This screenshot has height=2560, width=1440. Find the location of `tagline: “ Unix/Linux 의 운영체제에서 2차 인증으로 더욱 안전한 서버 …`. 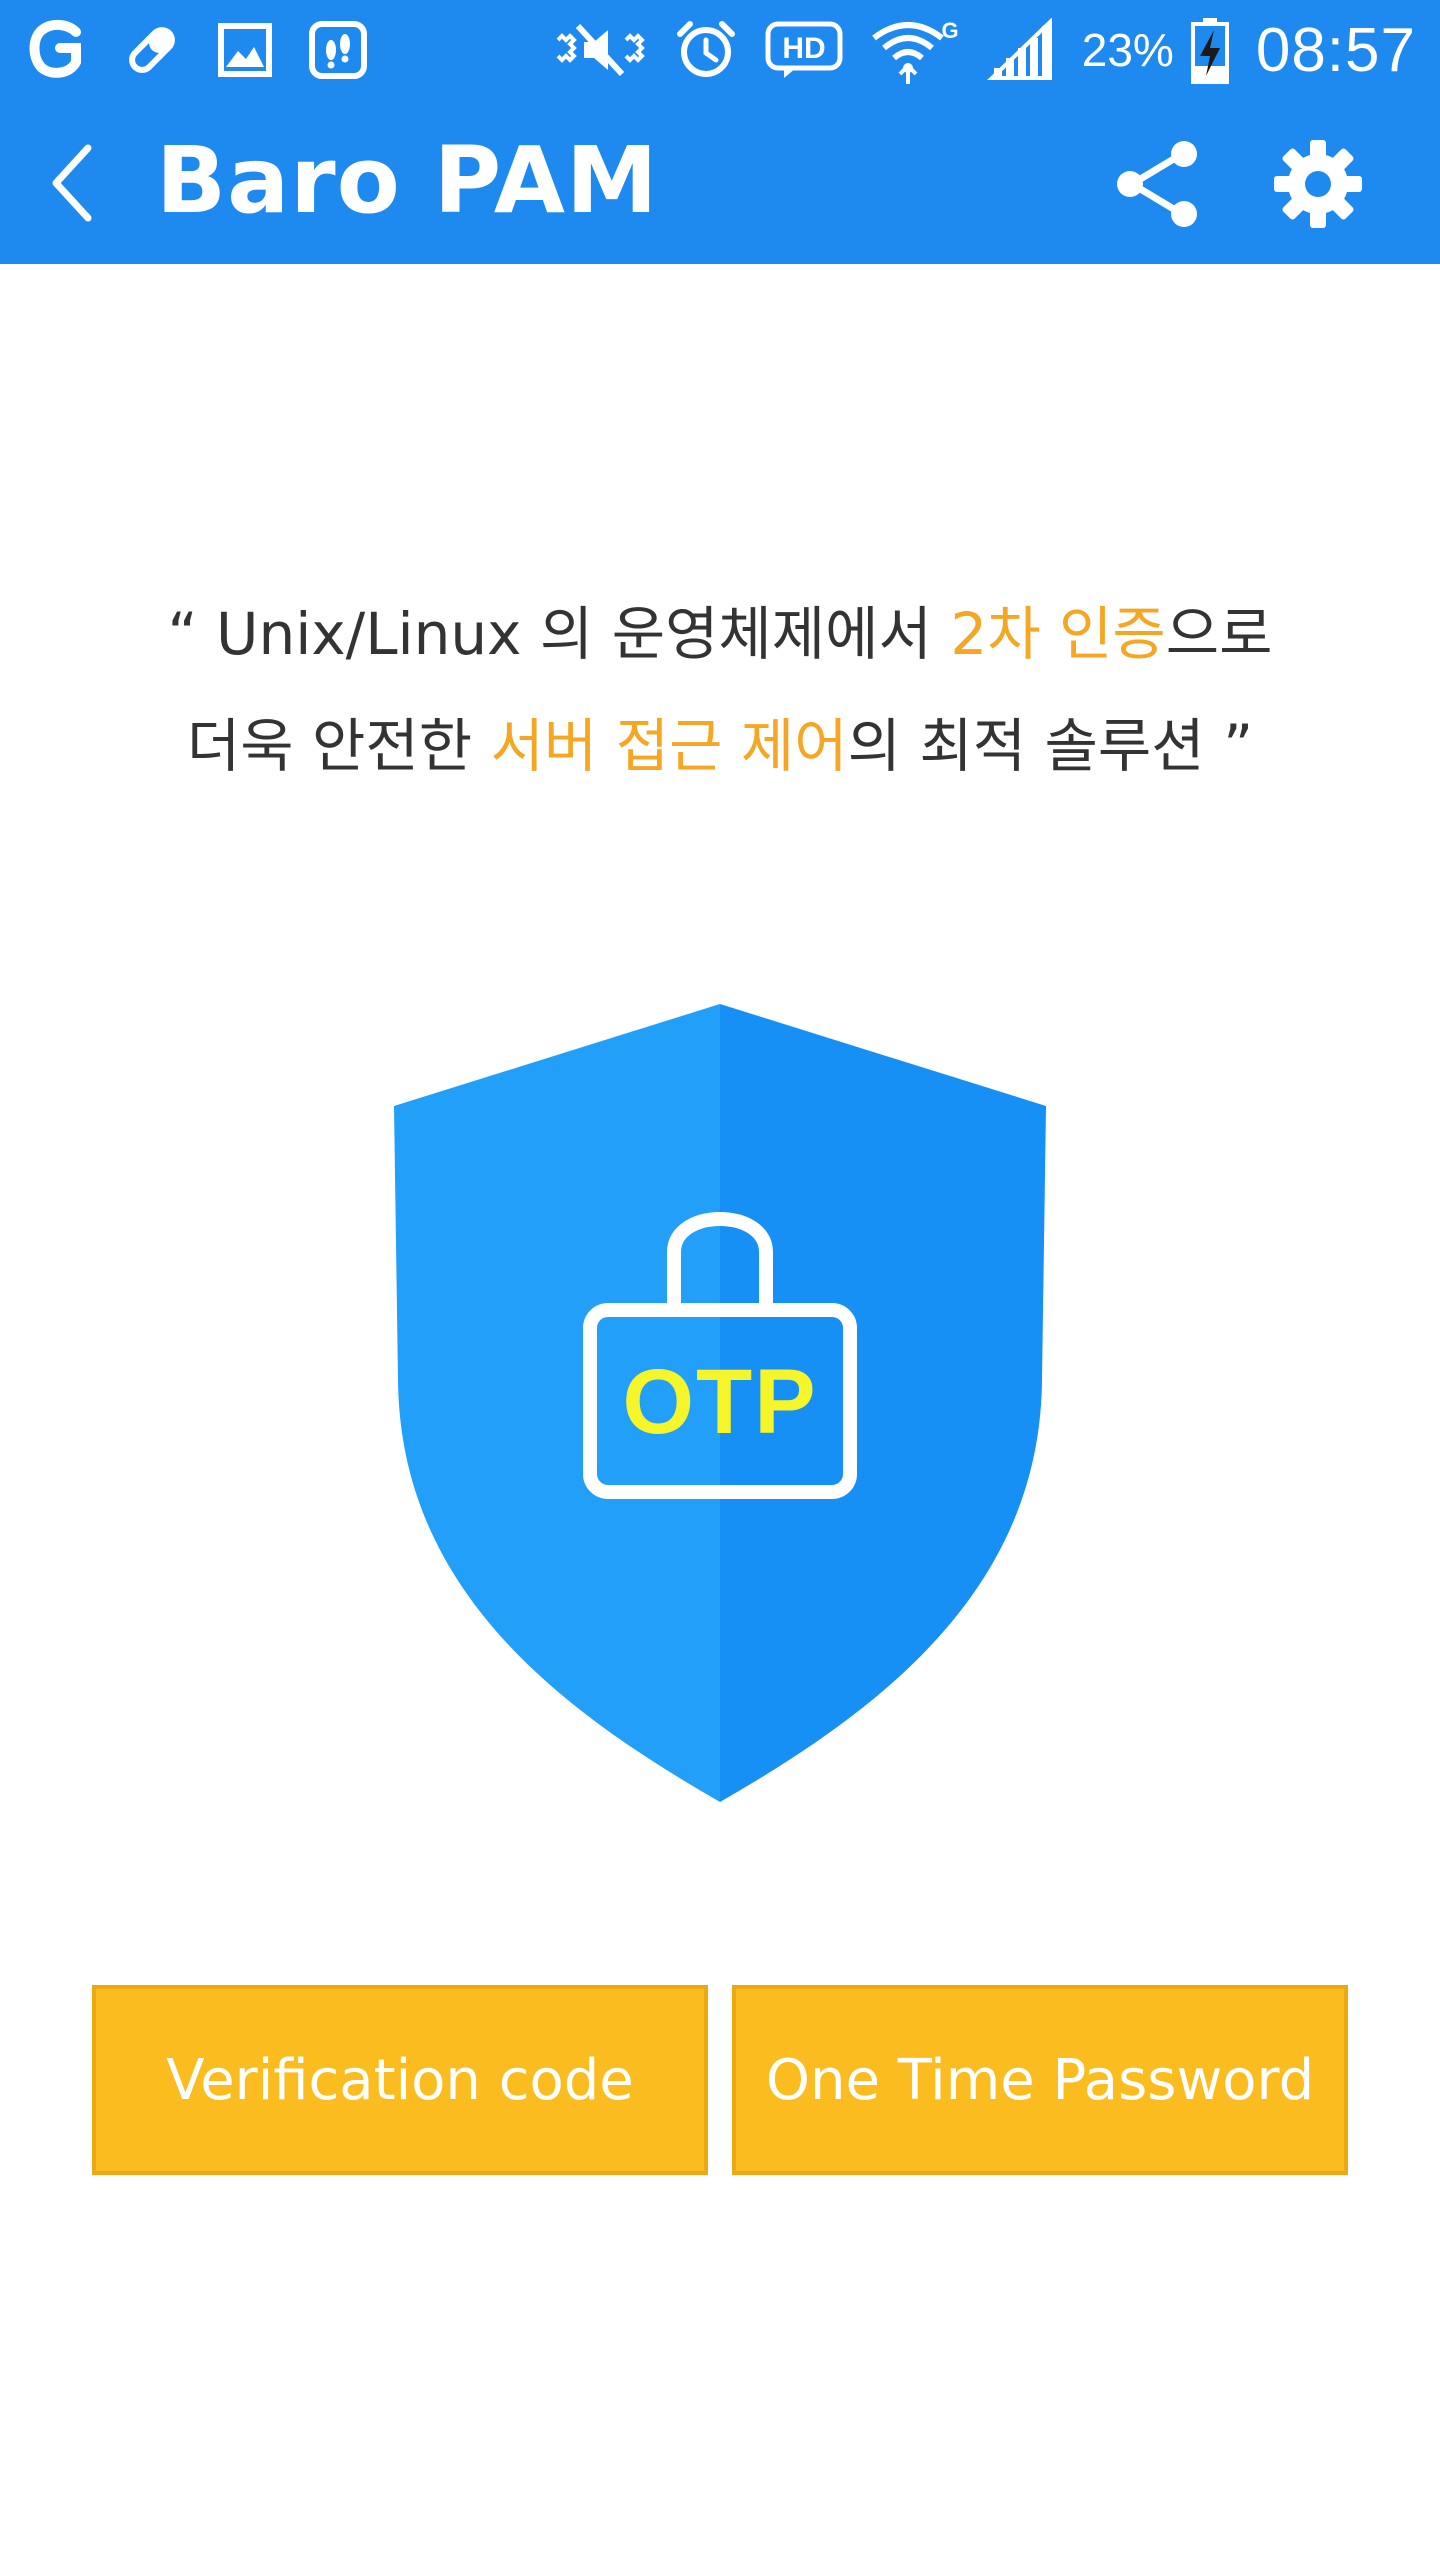

tagline: “ Unix/Linux 의 운영체제에서 2차 인증으로 더욱 안전한 서버 … is located at coordinates (720, 690).